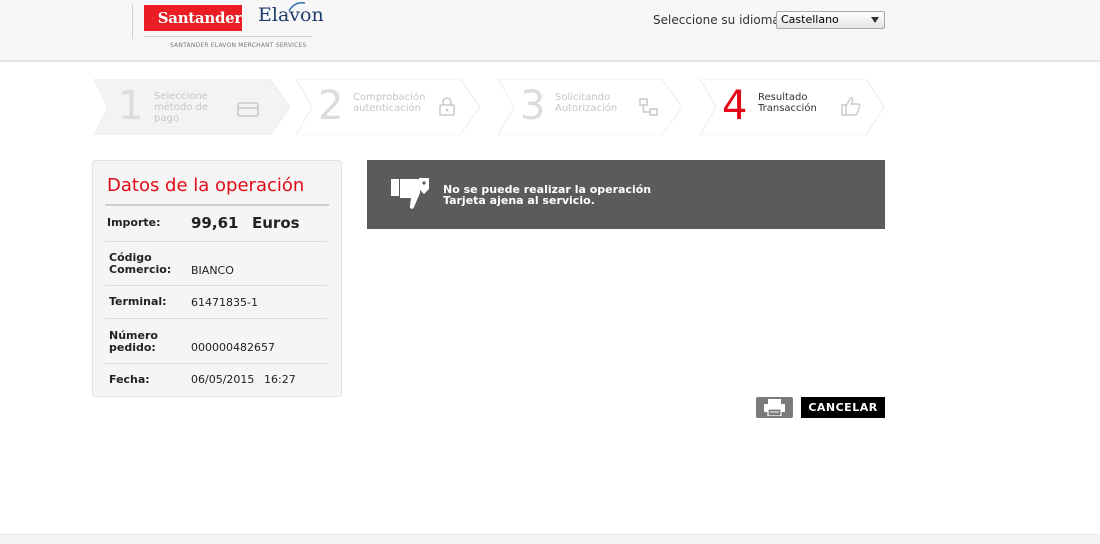 This screenshot has width=1100, height=544. I want to click on step-1: 1 Seleccione método de pago, so click(192, 107).